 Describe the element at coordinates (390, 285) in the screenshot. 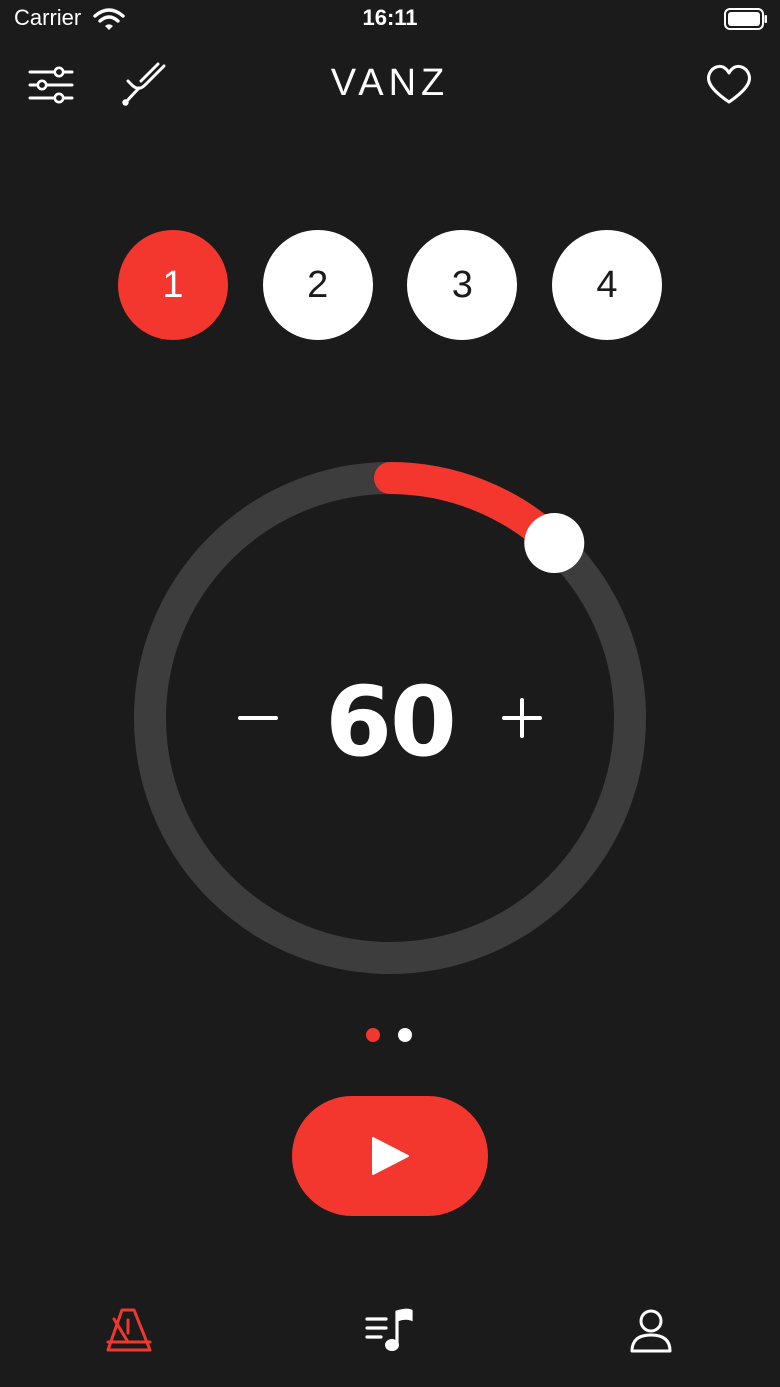

I see `beat-selector: 1 2 3 4` at that location.